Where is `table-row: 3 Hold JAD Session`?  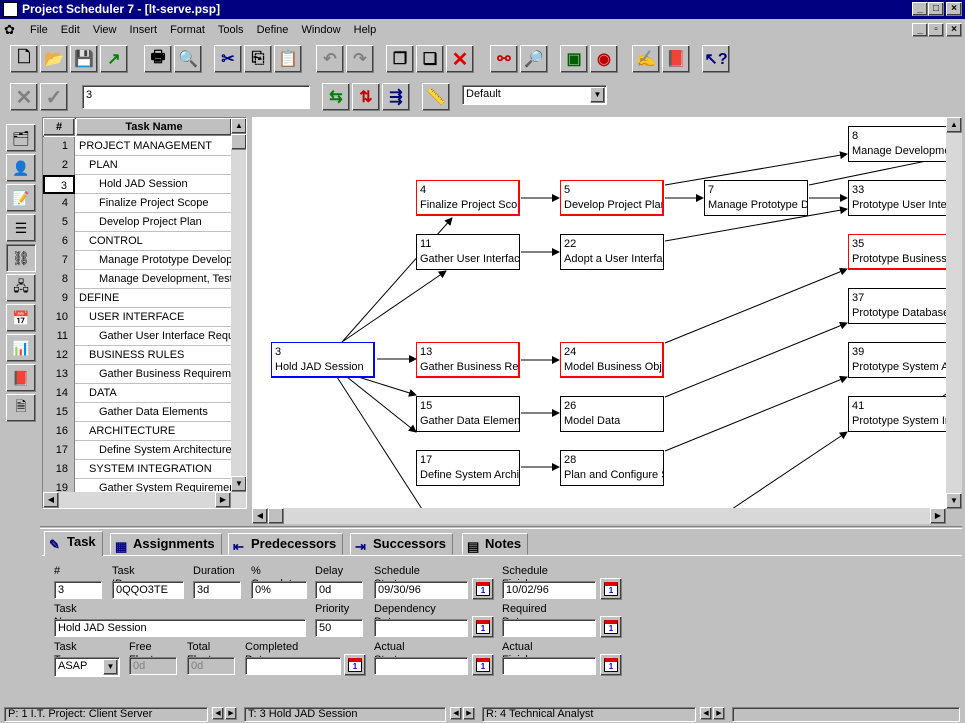 table-row: 3 Hold JAD Session is located at coordinates (138, 184).